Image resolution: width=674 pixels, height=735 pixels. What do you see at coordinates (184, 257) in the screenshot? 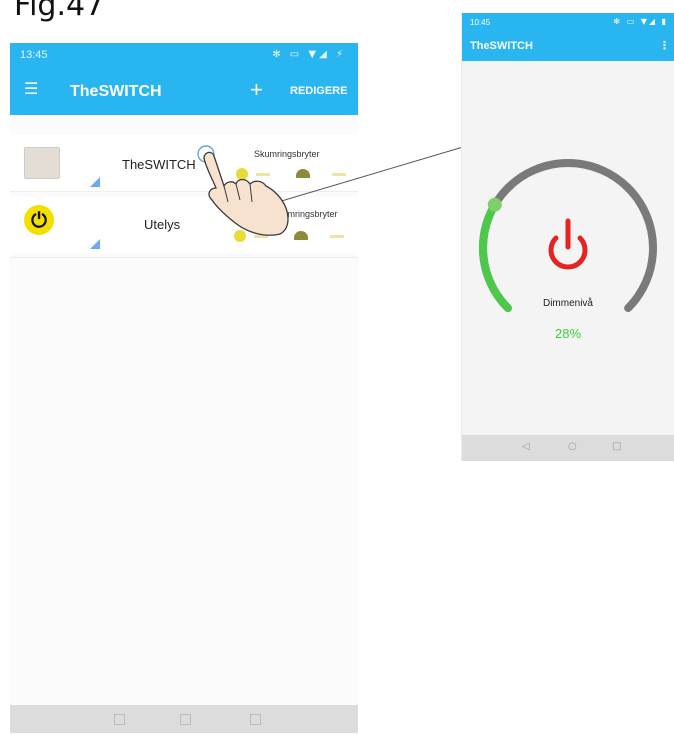
I see `list-divider` at bounding box center [184, 257].